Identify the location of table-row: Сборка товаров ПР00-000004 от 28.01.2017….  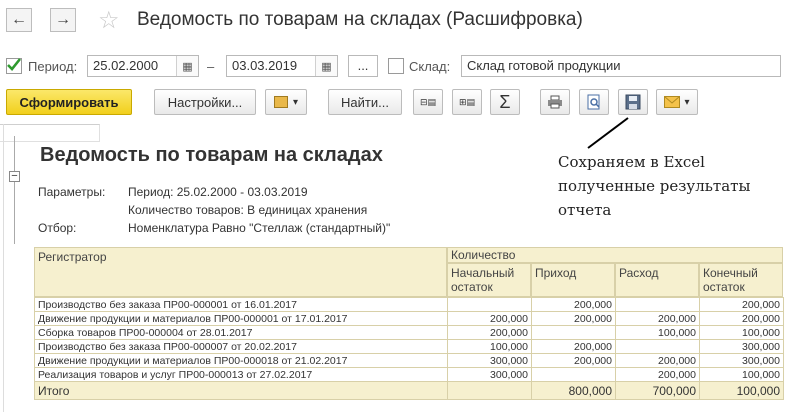
(409, 332).